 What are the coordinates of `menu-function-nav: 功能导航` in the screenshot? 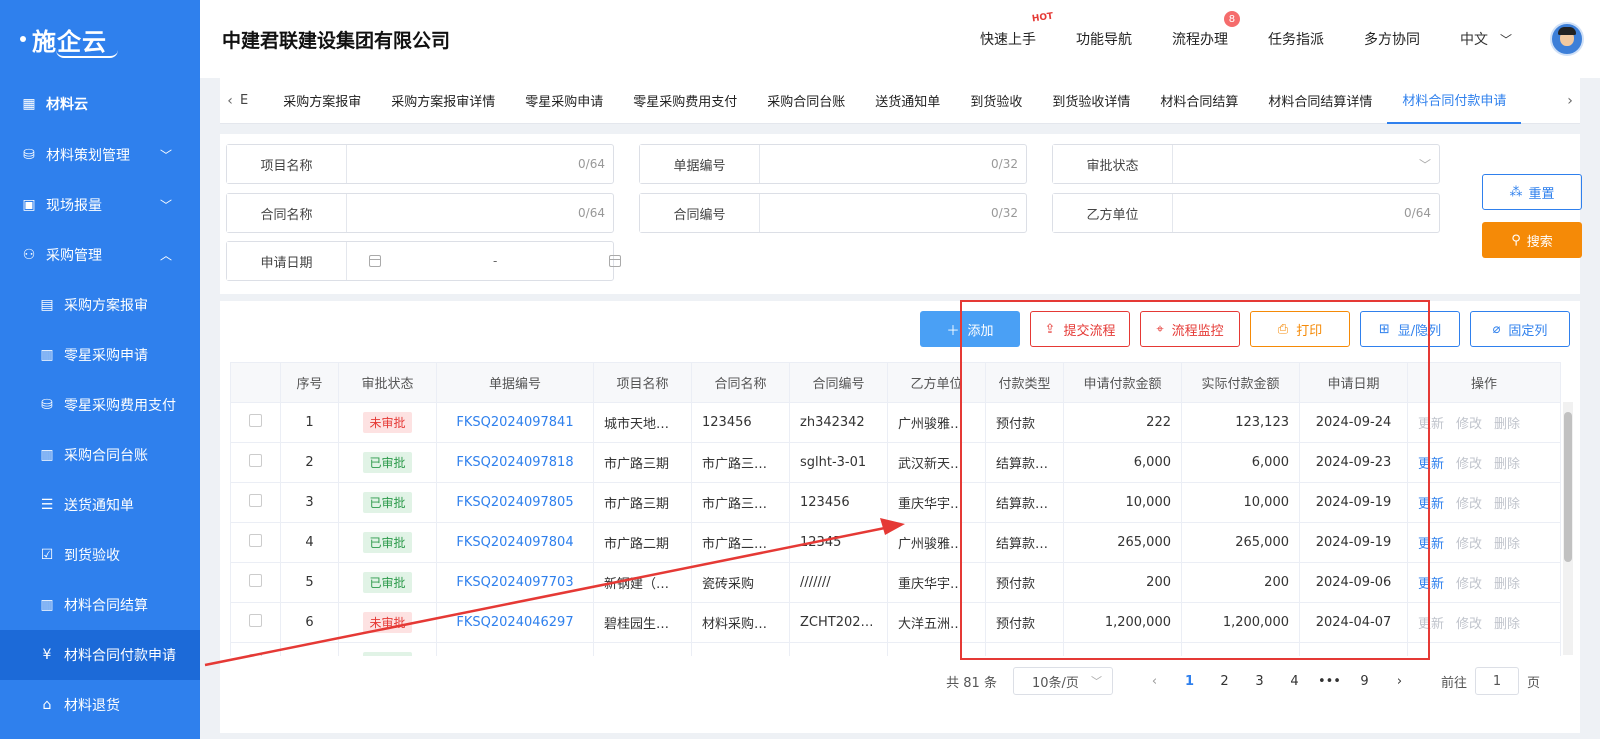 It's located at (1104, 39).